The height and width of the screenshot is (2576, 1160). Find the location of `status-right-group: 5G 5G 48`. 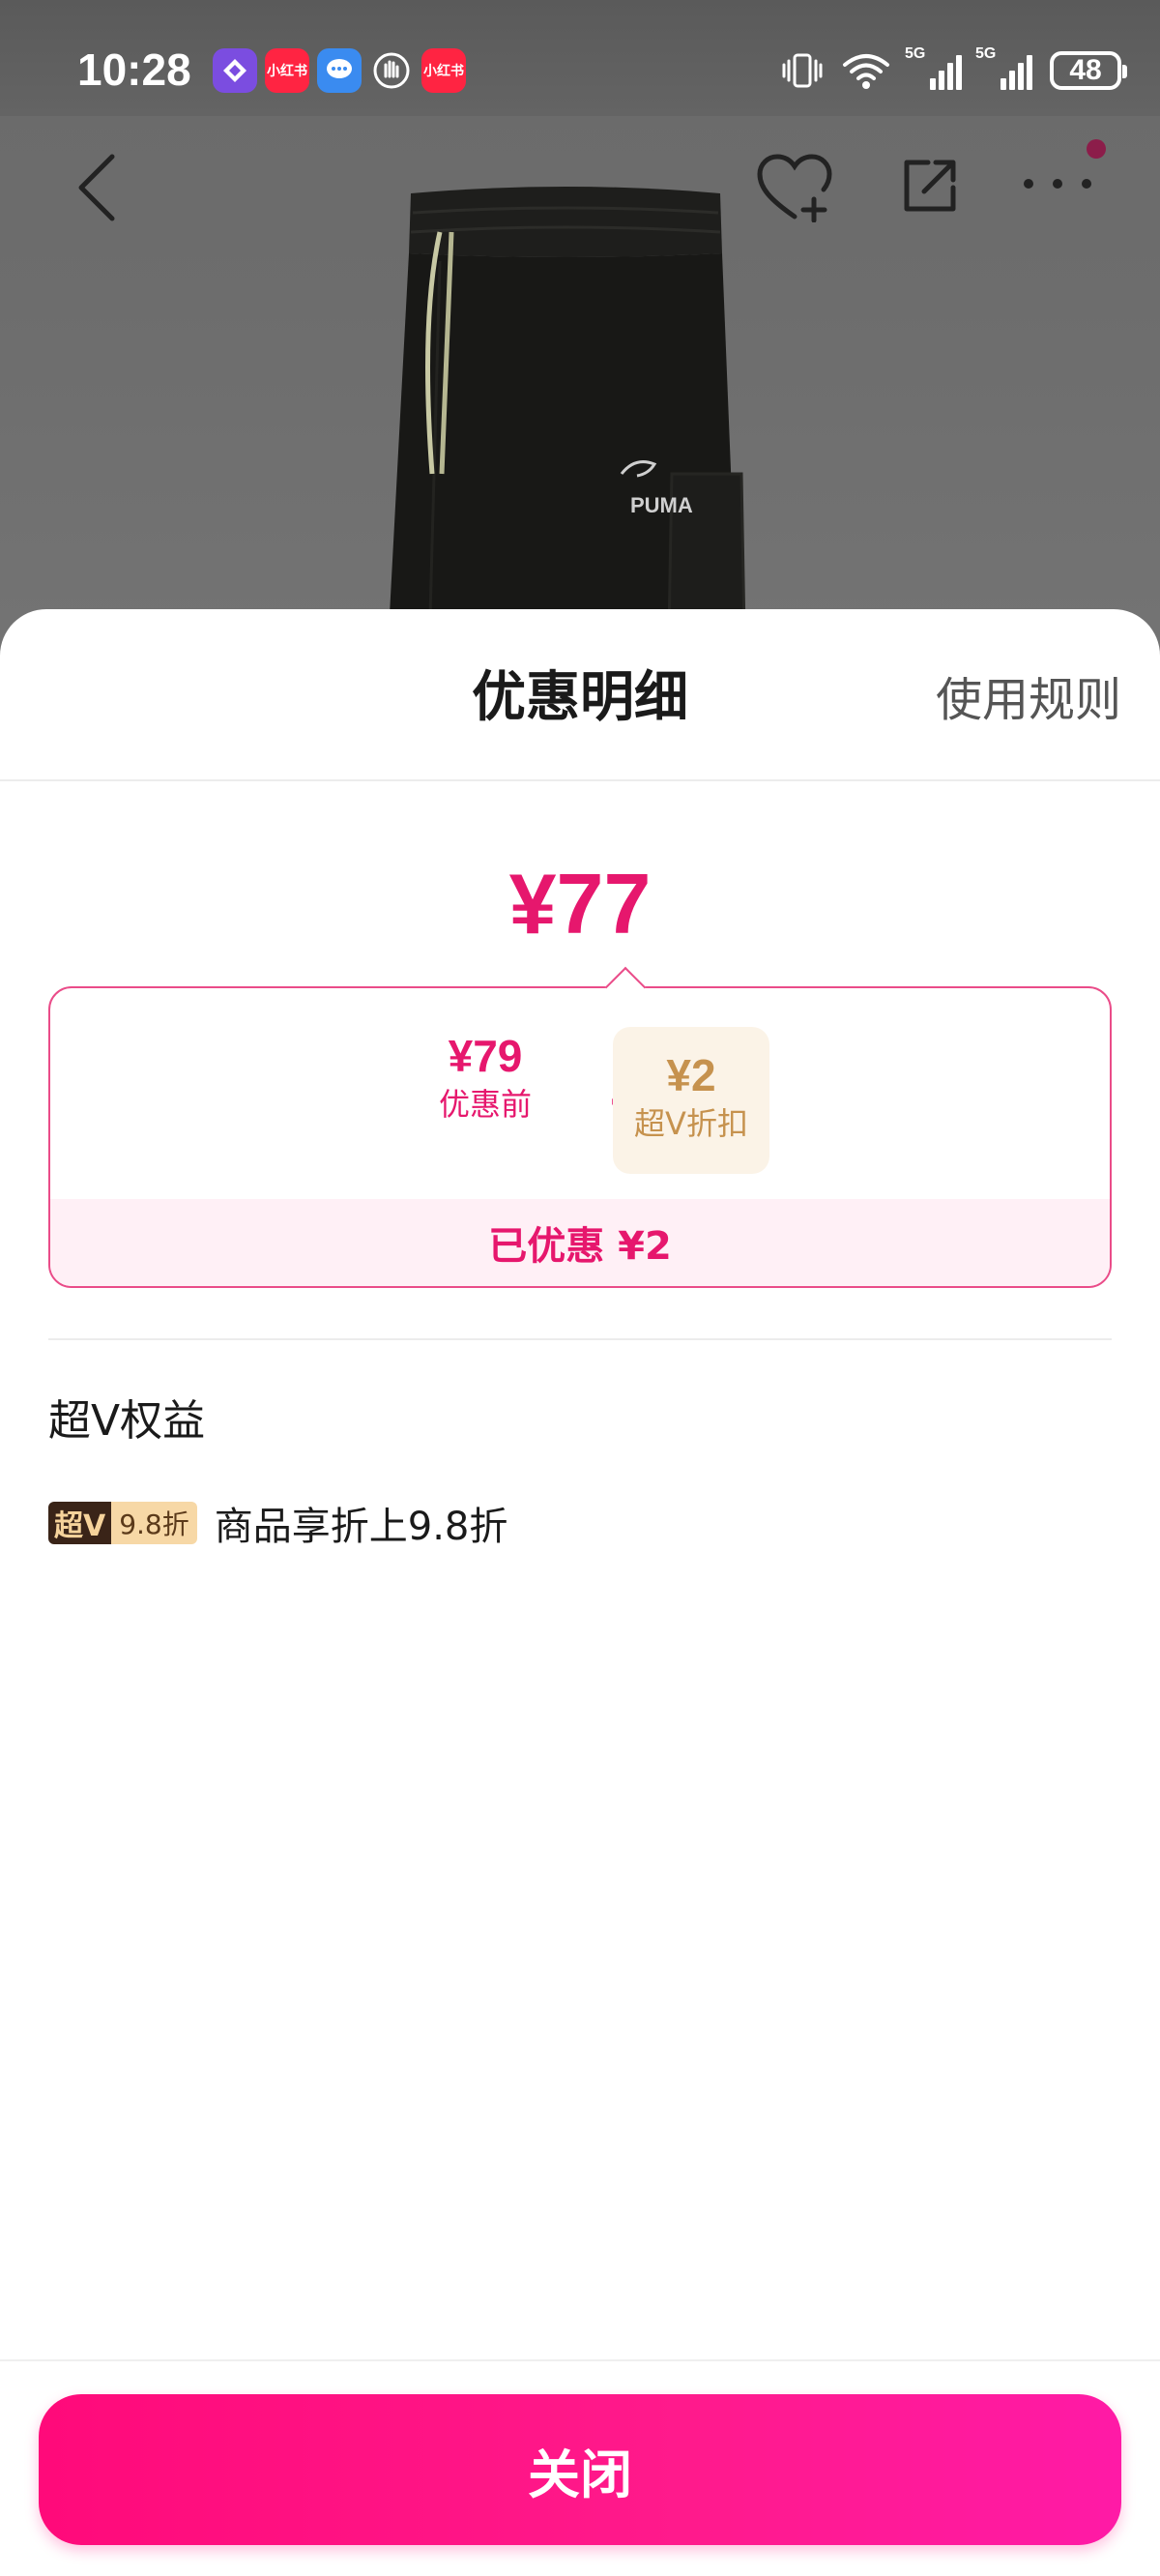

status-right-group: 5G 5G 48 is located at coordinates (954, 70).